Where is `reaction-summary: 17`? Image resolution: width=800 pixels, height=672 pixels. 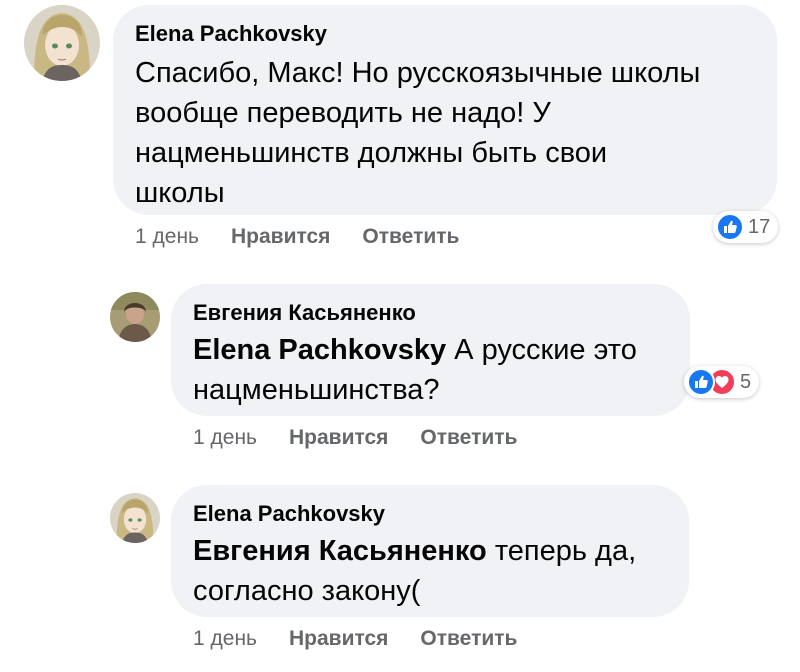 reaction-summary: 17 is located at coordinates (746, 227).